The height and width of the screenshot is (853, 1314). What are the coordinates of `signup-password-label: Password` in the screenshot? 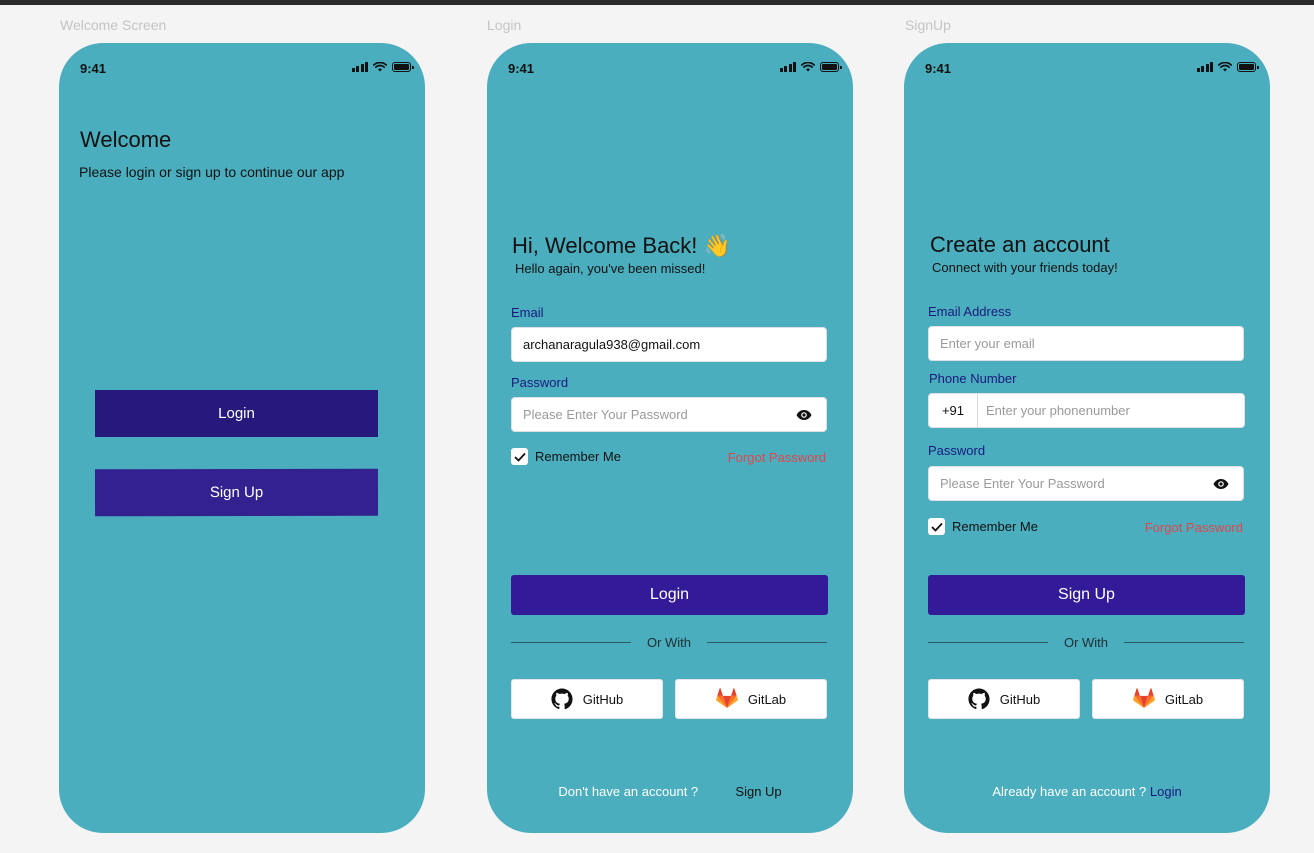 It's located at (957, 450).